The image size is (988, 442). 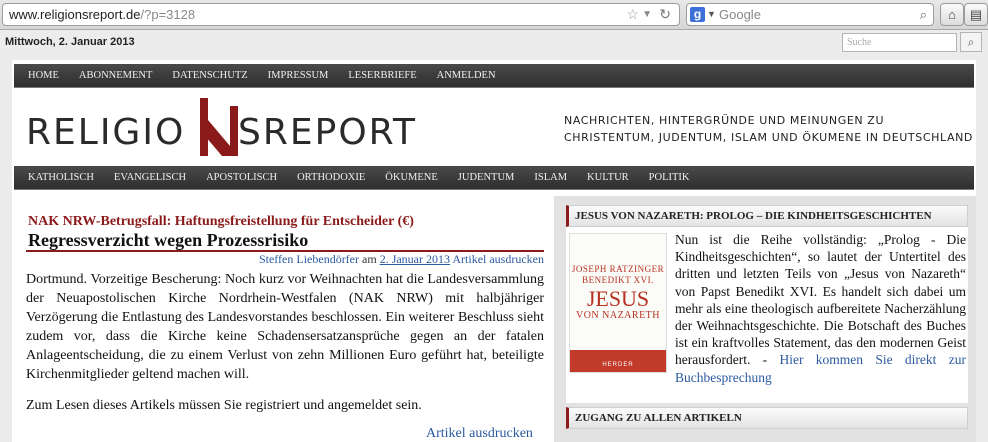 I want to click on sidebar-heading-all-articles: ZUGANG ZU ALLEN ARTIKELN, so click(x=767, y=418).